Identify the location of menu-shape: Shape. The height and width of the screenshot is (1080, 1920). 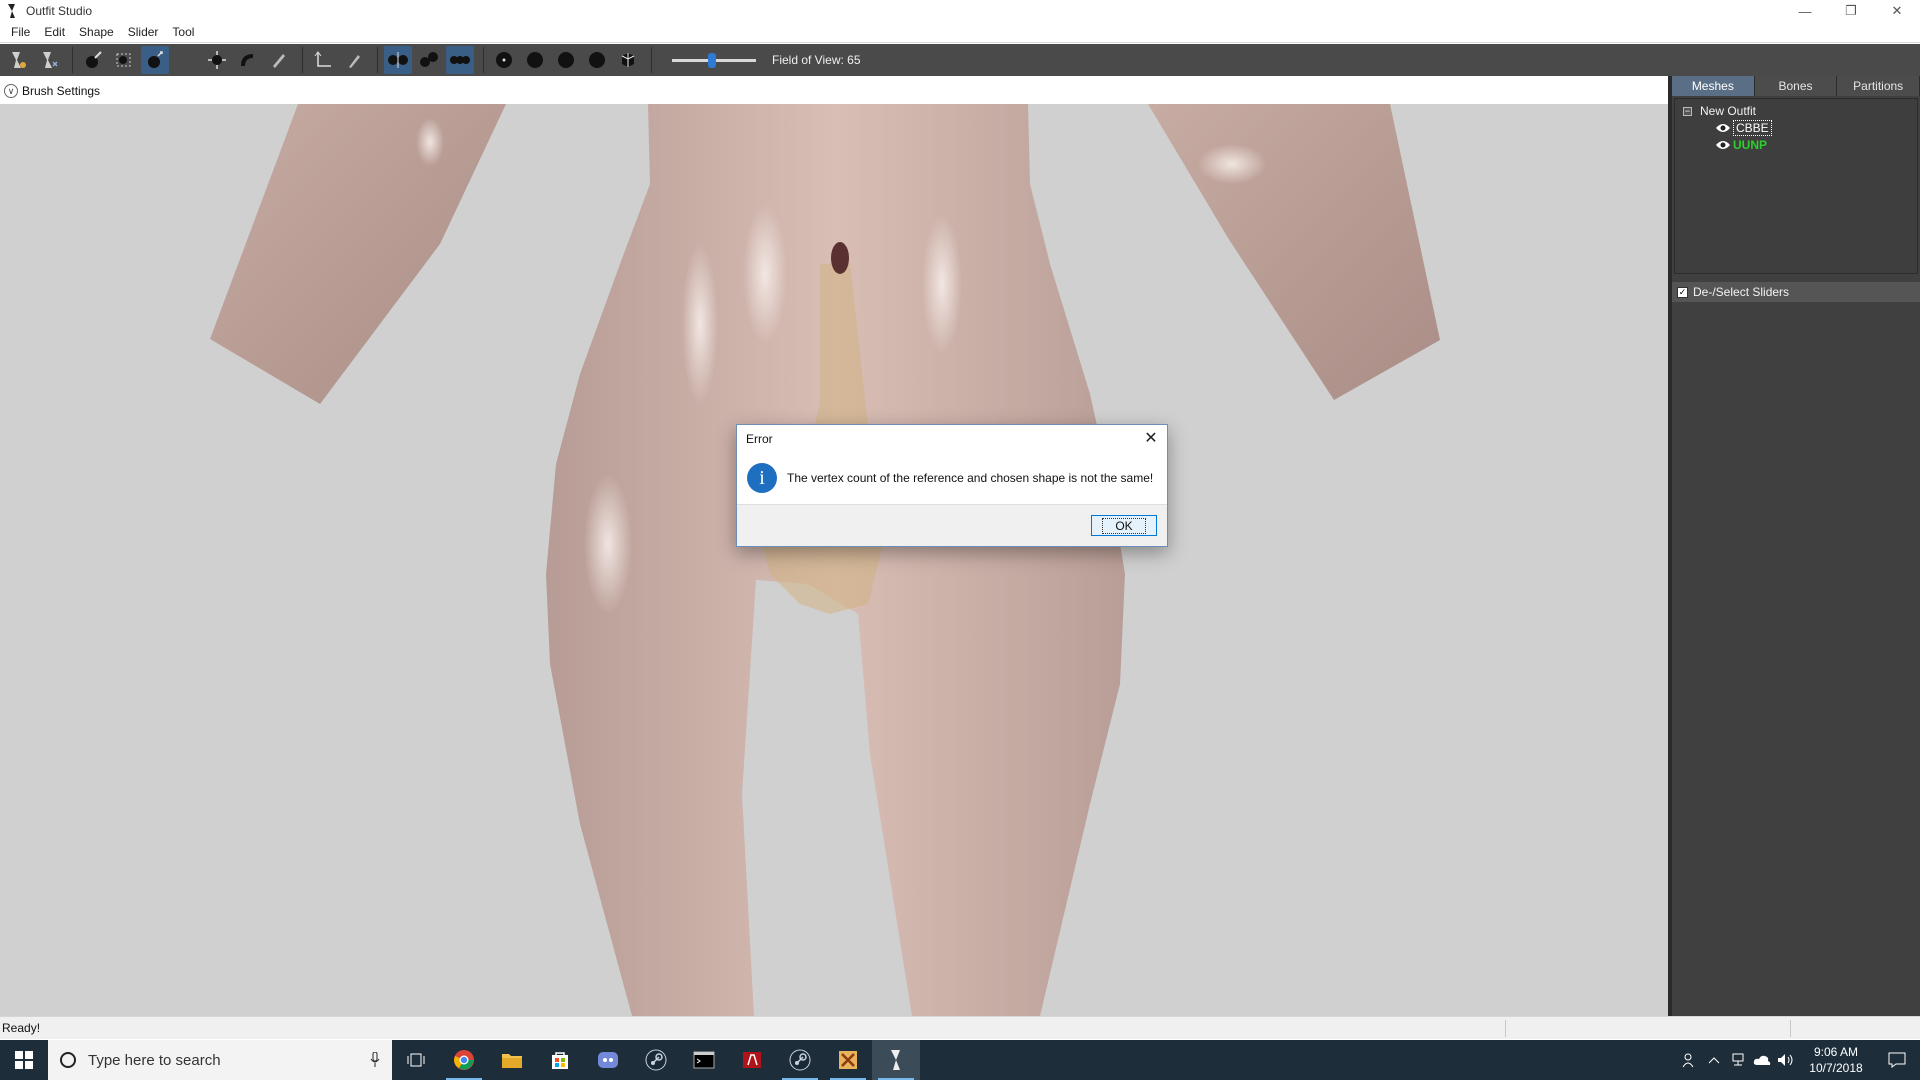
(96, 32).